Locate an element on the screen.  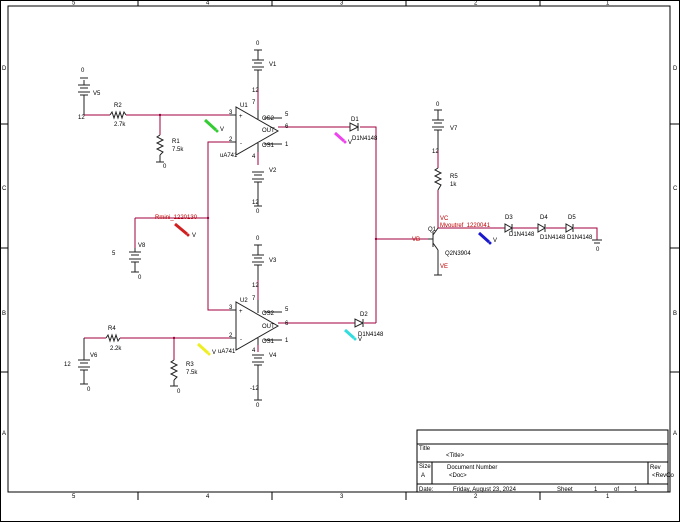
v2-label: V2 is located at coordinates (273, 171).